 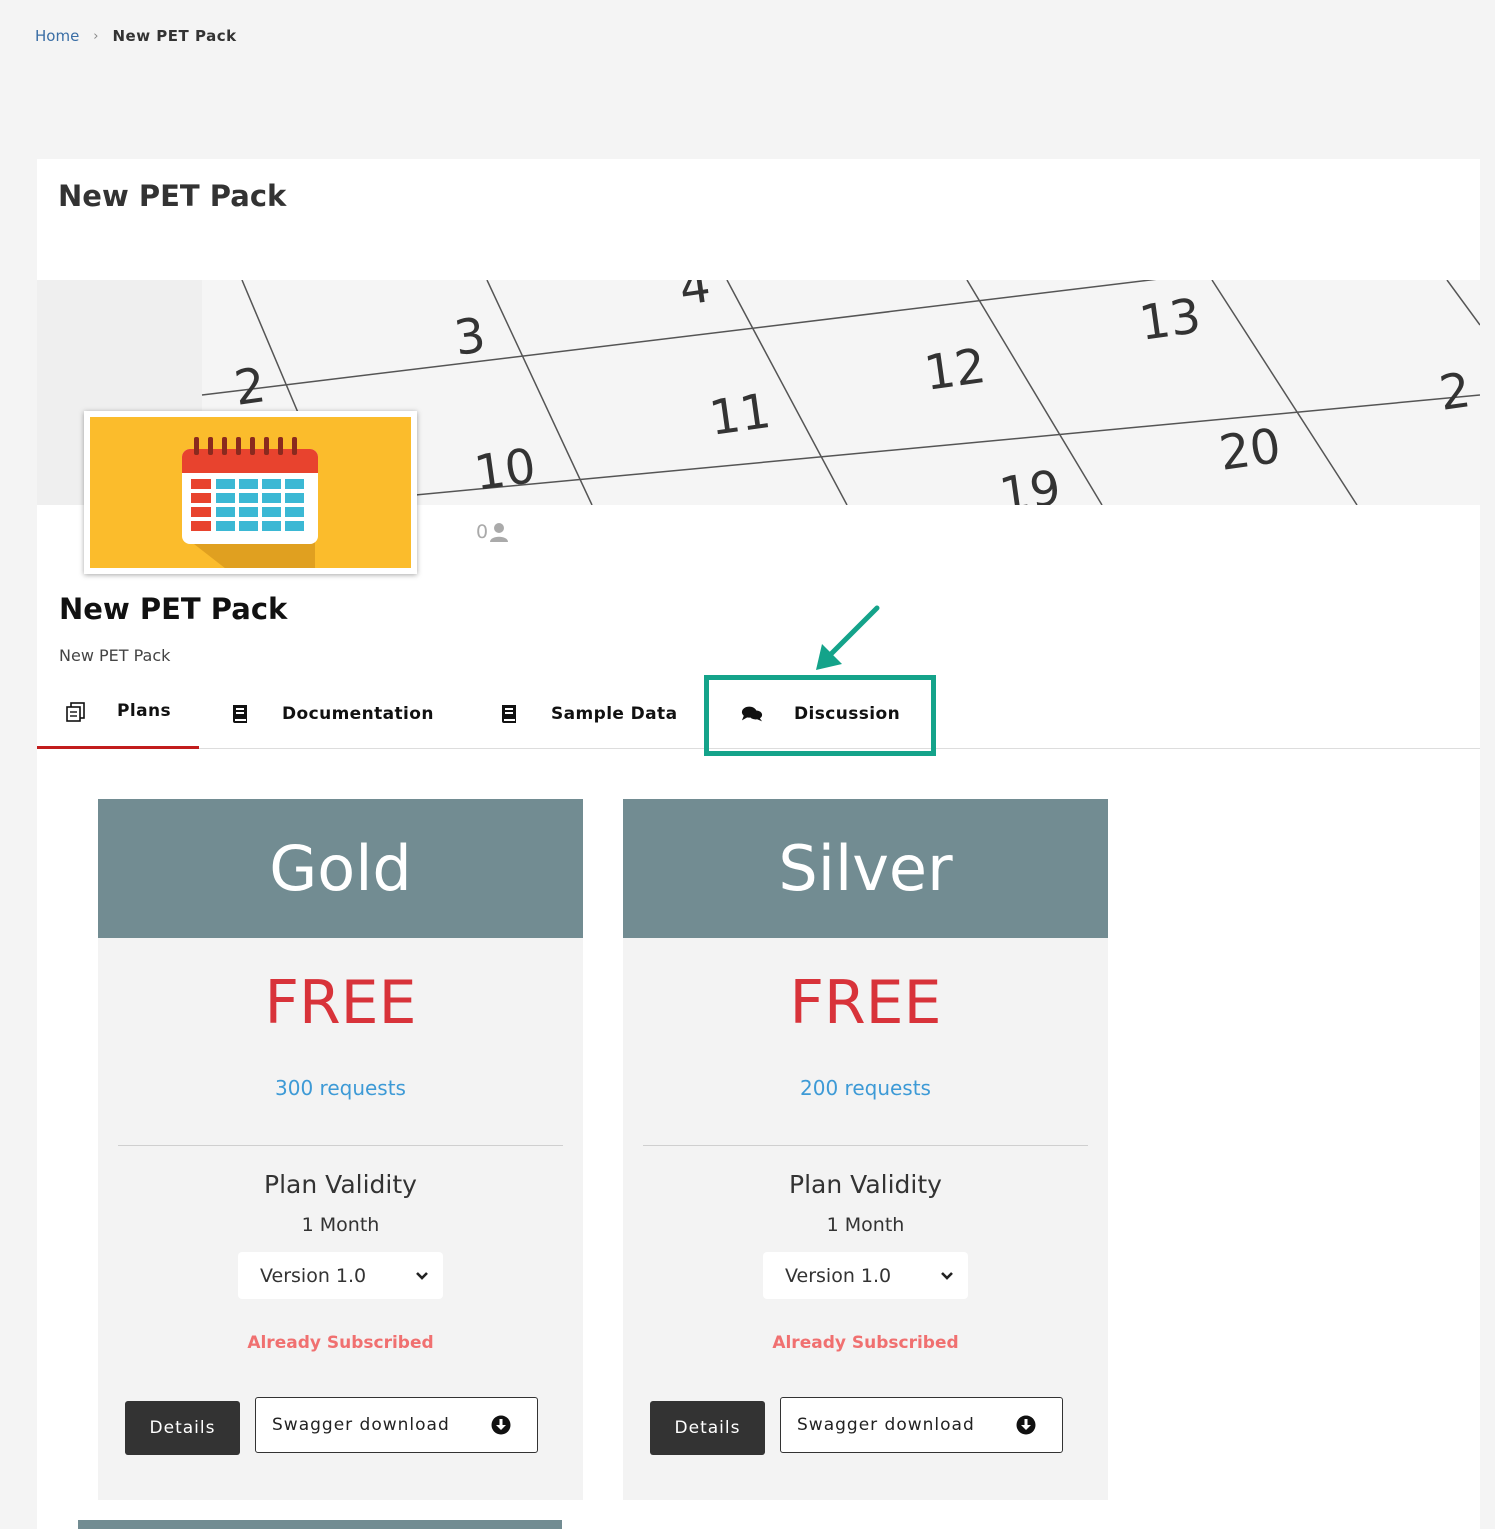 I want to click on breadcrumb-home-link: Home, so click(x=57, y=36).